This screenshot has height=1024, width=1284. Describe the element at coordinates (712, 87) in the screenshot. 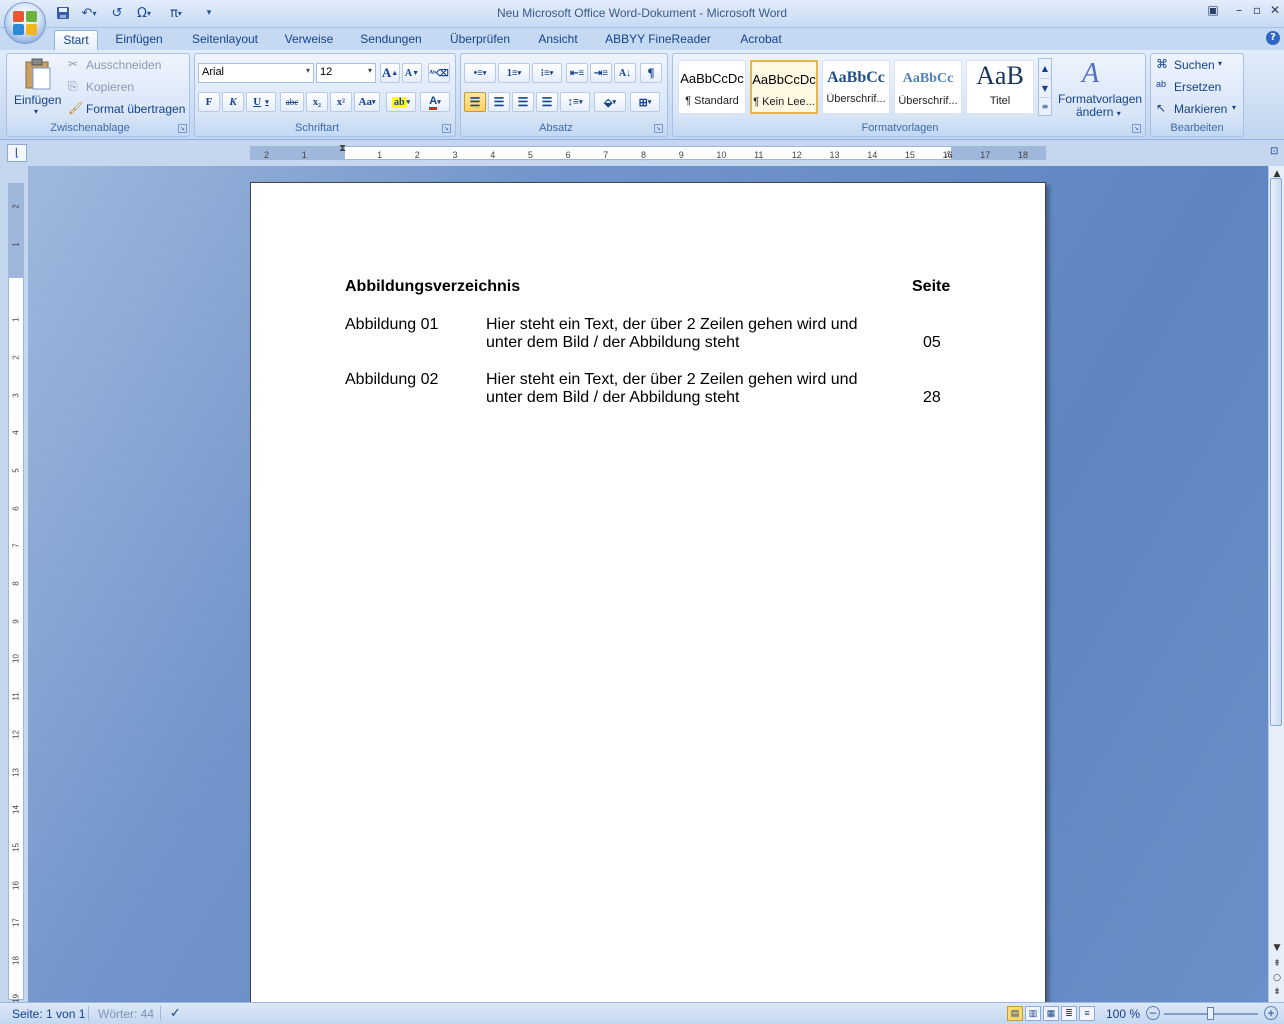

I see `style-standard: AaBbCcDc ¶ Standard` at that location.